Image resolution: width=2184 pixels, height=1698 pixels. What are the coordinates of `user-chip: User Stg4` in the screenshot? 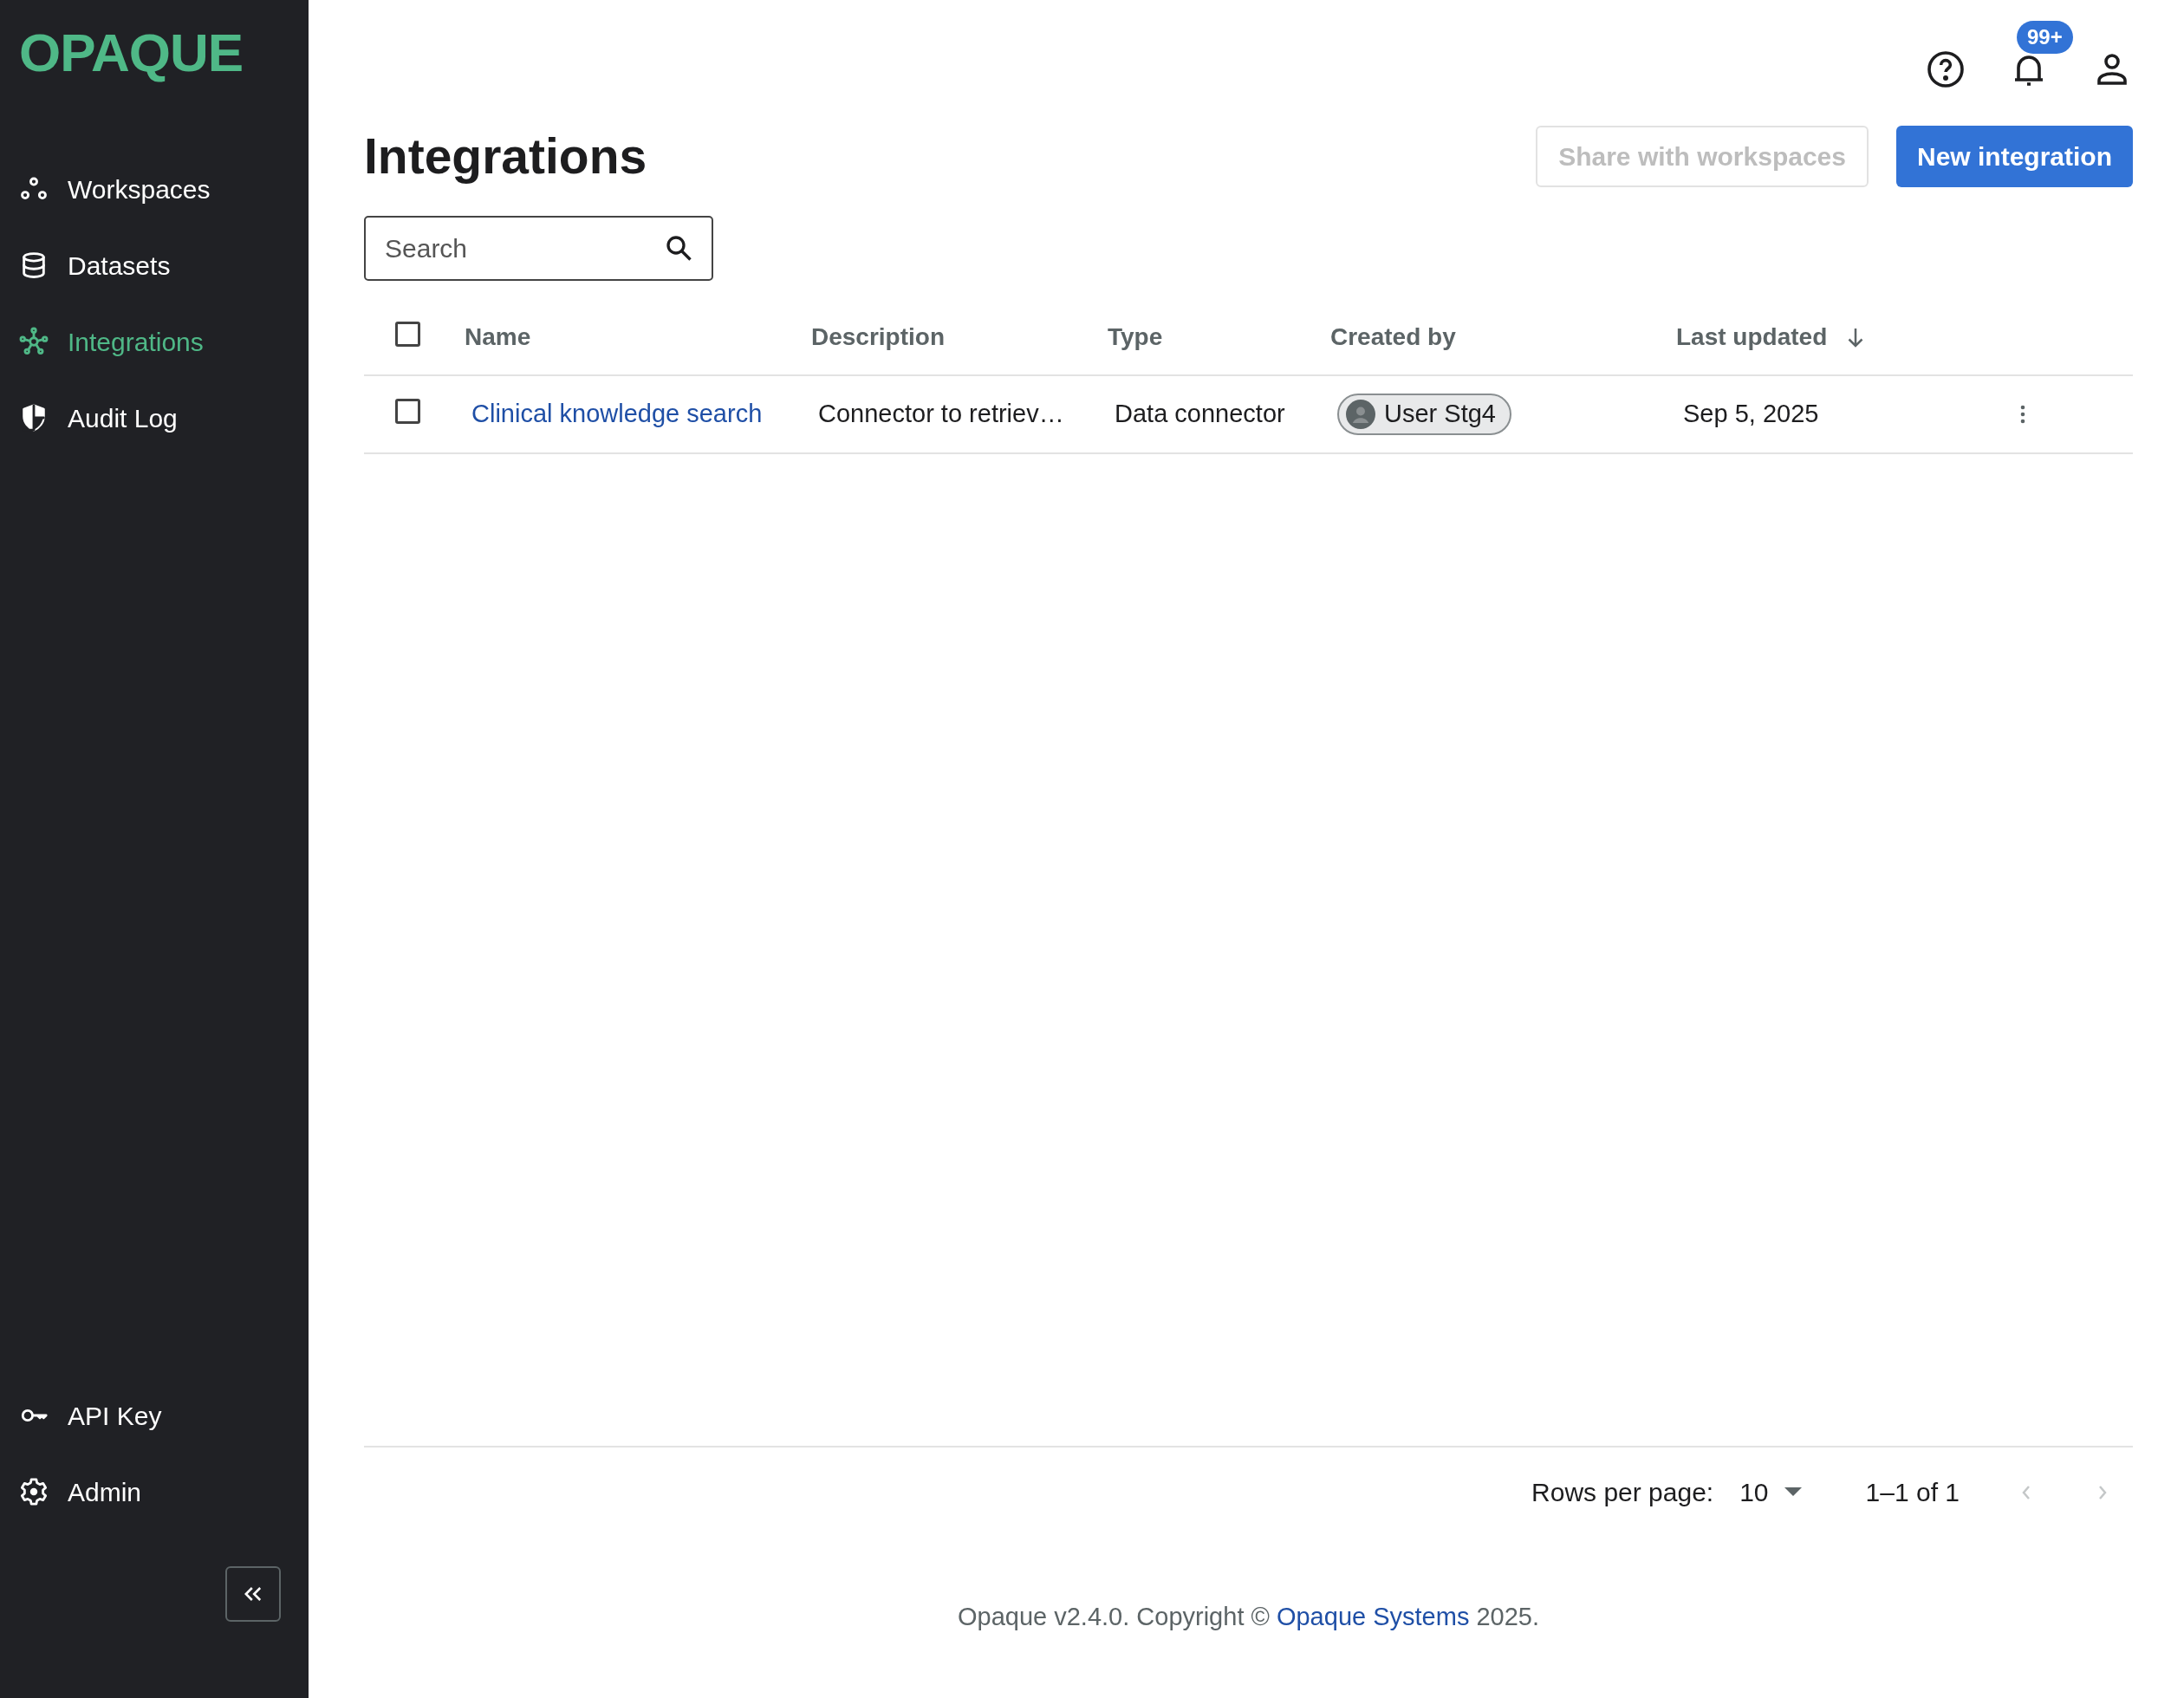 It's located at (1424, 414).